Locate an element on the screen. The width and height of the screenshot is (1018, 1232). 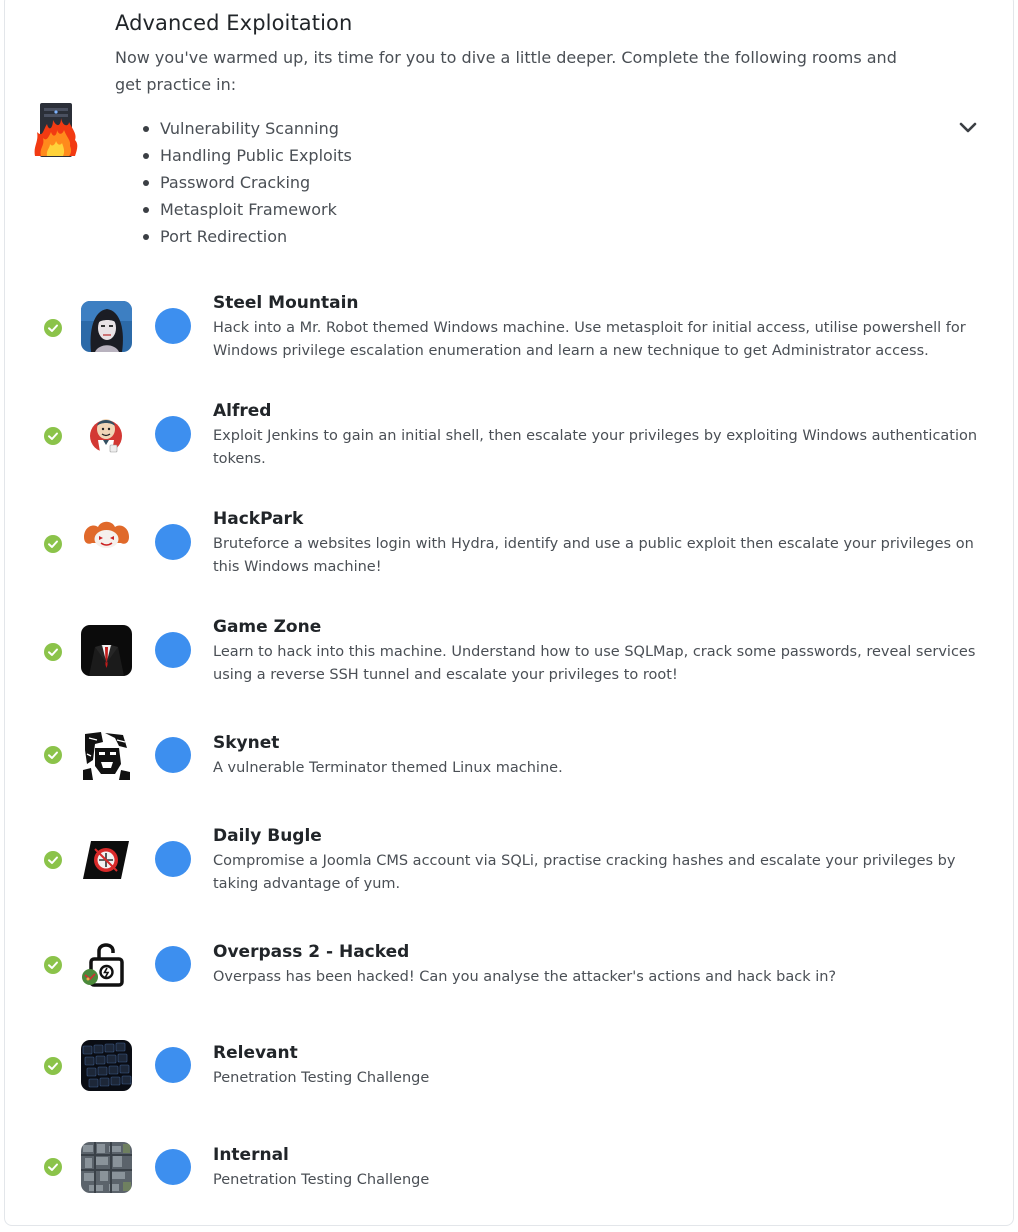
room-title: Skynet is located at coordinates (246, 743).